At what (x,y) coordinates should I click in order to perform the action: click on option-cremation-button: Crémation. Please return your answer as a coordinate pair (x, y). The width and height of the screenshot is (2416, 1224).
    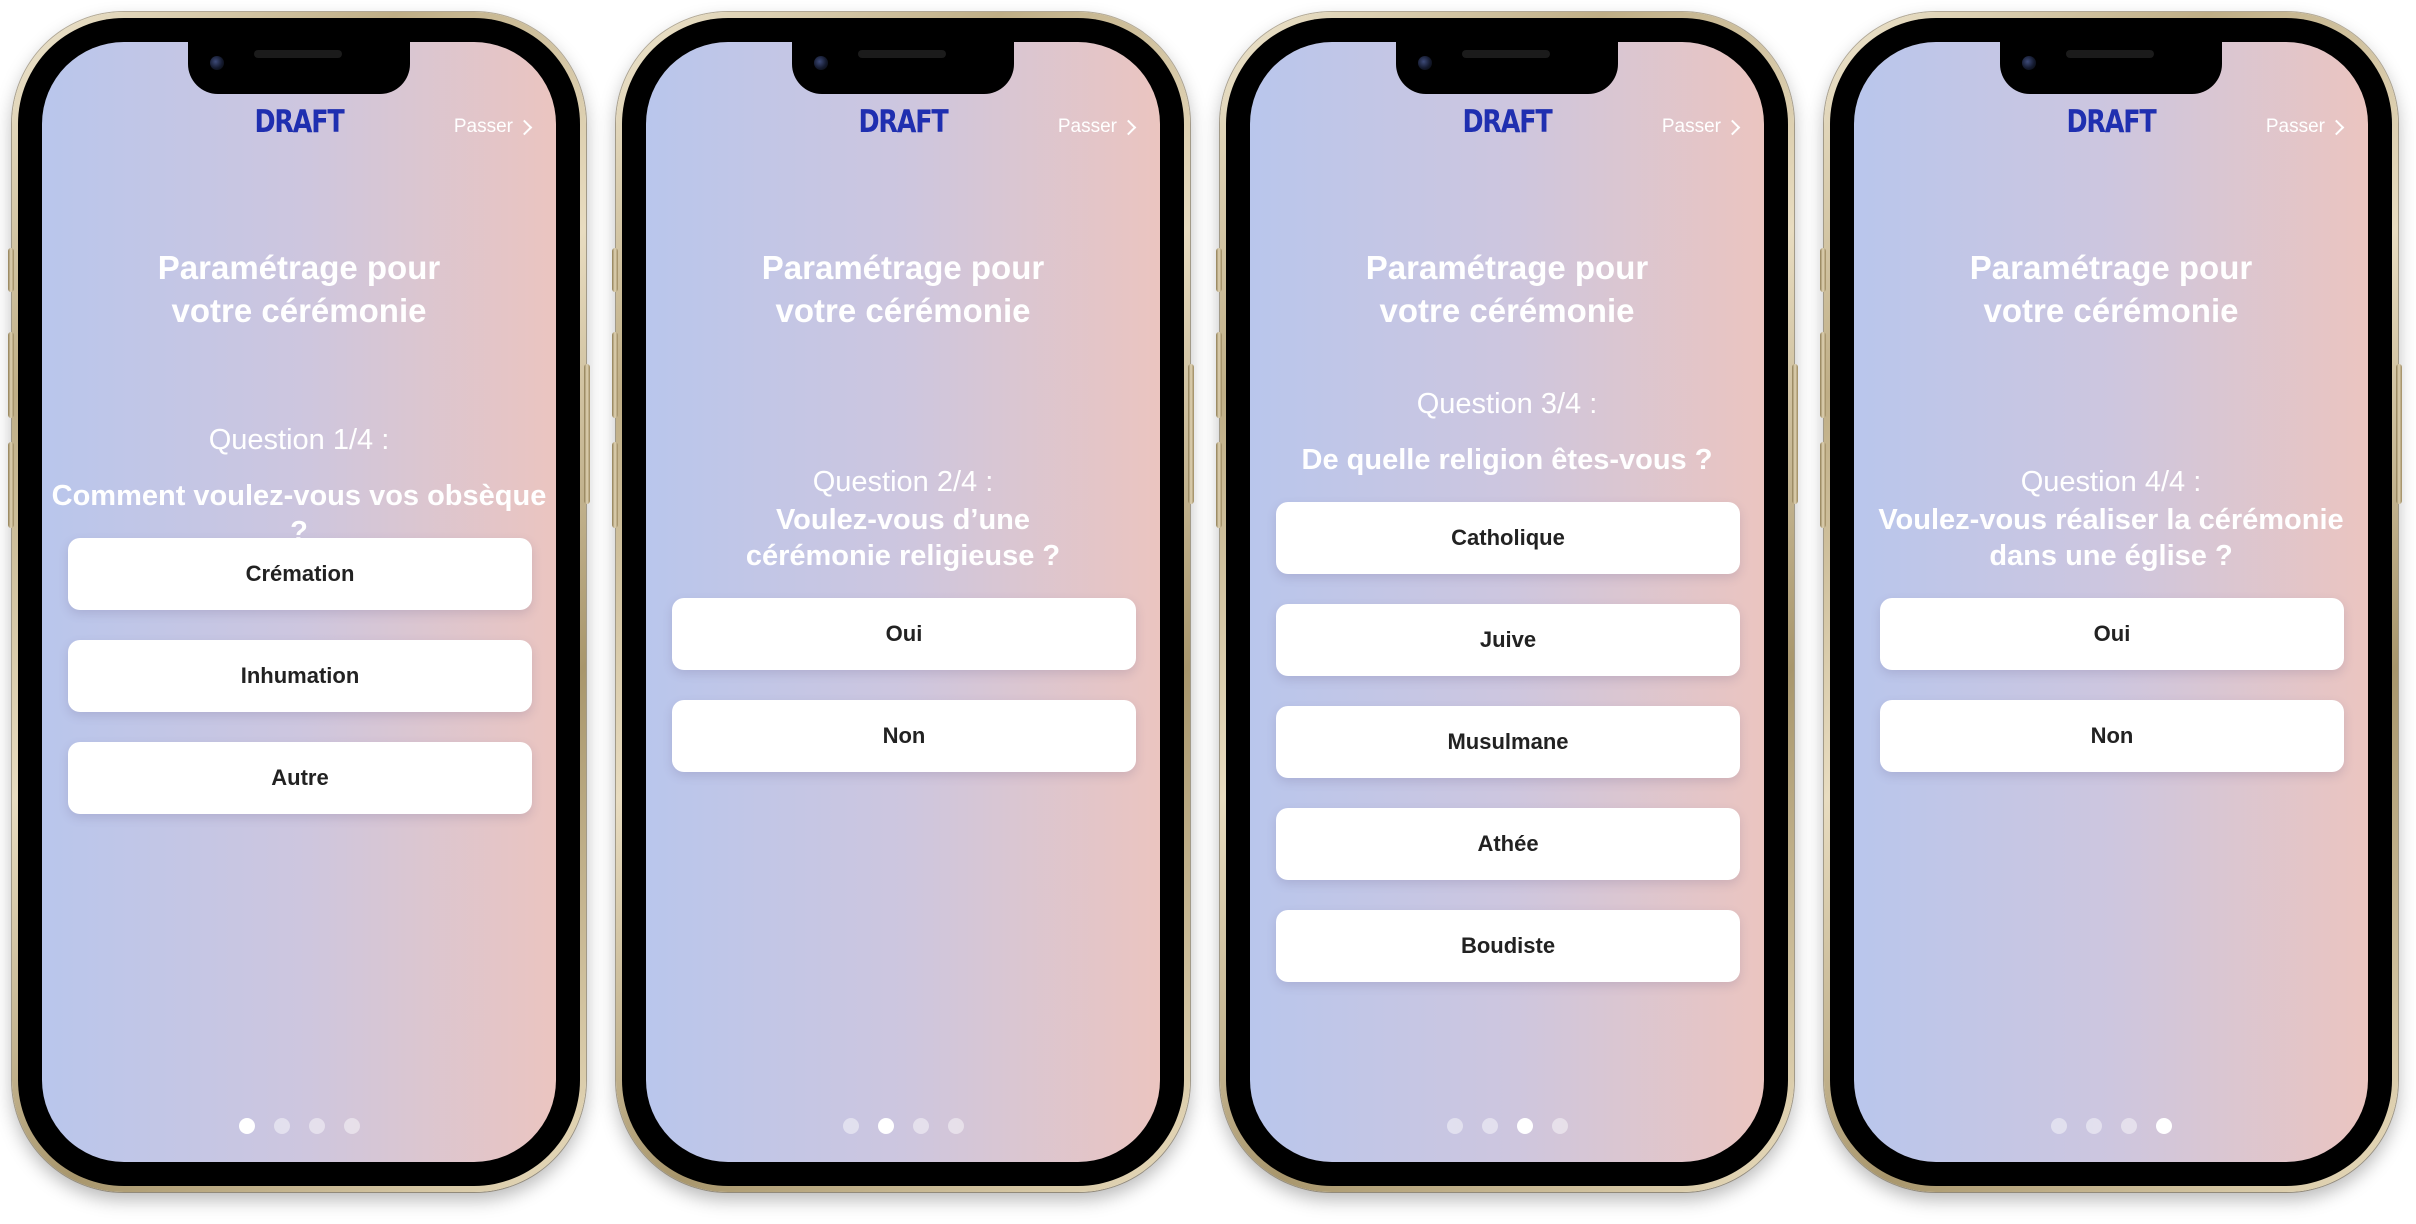
    Looking at the image, I should click on (300, 574).